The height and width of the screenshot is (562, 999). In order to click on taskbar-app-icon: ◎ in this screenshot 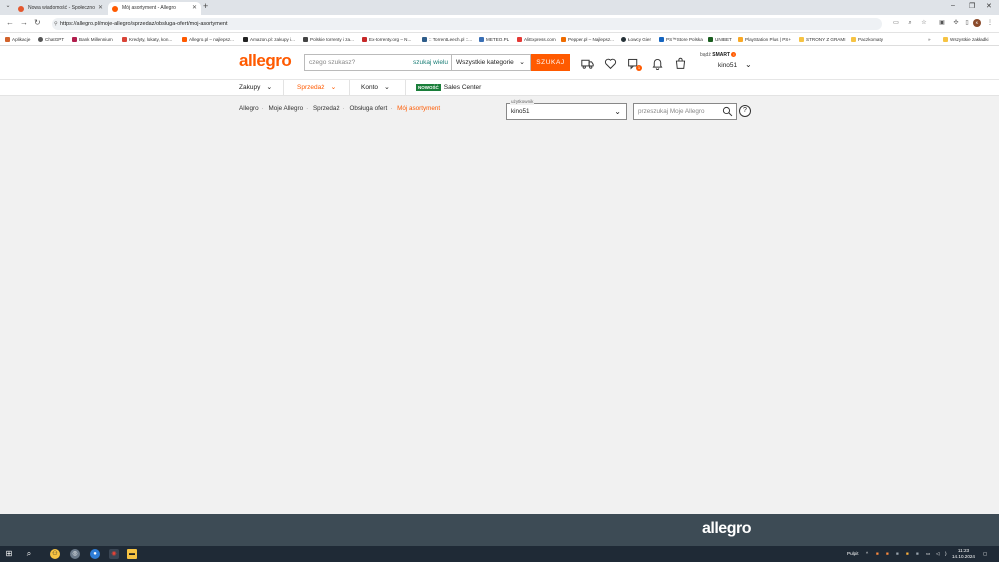, I will do `click(75, 554)`.